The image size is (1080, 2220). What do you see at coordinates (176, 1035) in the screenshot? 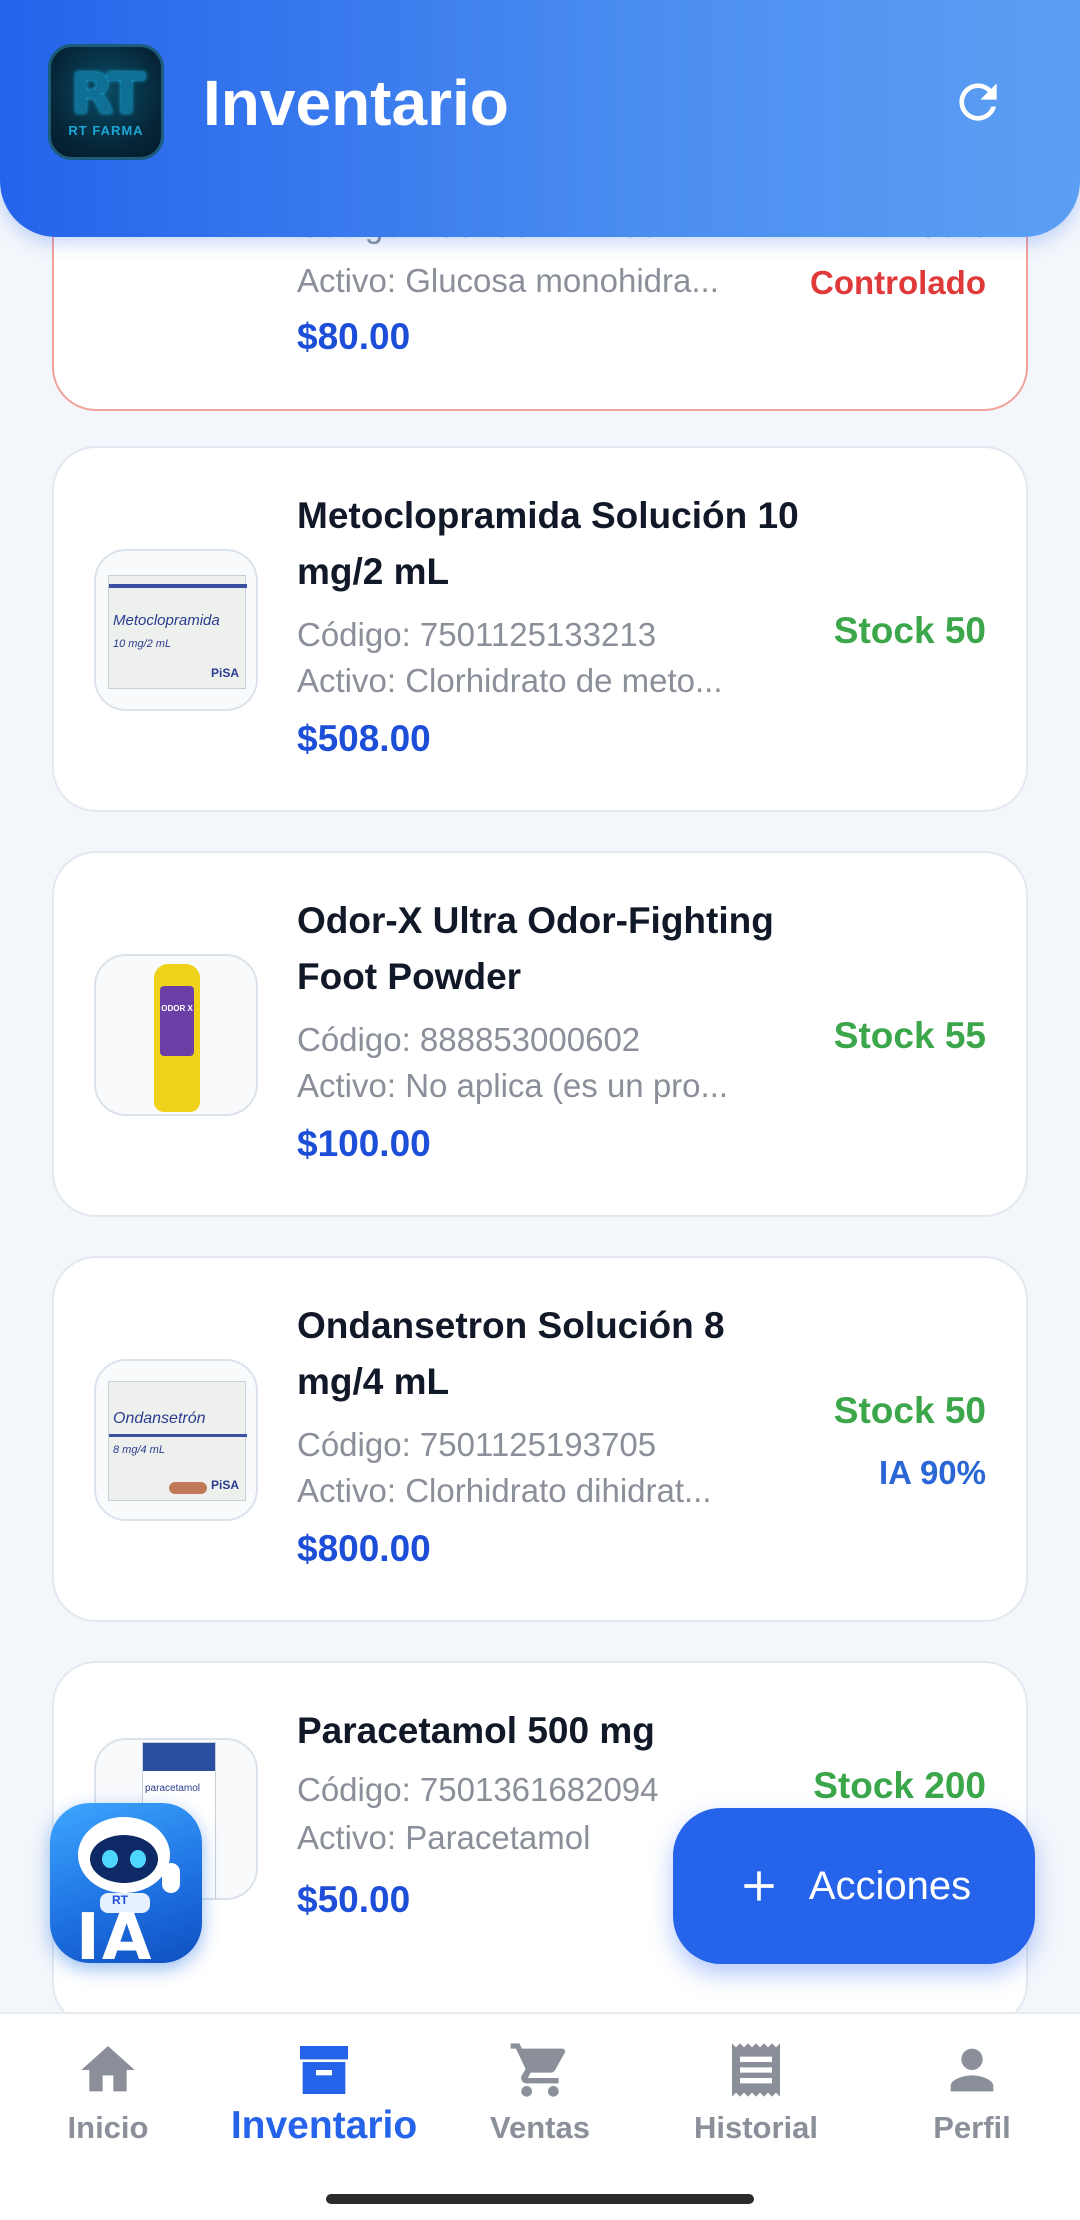
I see `product-thumbnail: ODOR X` at bounding box center [176, 1035].